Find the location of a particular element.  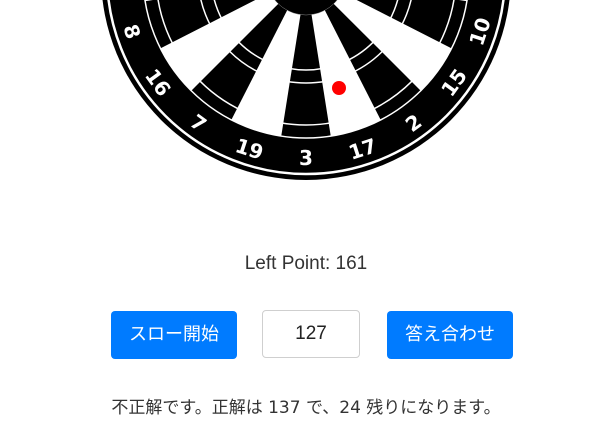

check-answer-button: 答え合わせ is located at coordinates (450, 335).